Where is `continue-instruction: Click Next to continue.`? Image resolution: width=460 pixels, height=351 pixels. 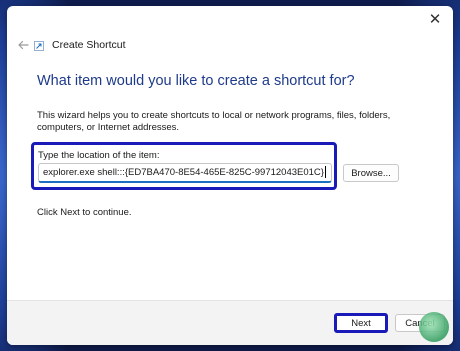 continue-instruction: Click Next to continue. is located at coordinates (84, 212).